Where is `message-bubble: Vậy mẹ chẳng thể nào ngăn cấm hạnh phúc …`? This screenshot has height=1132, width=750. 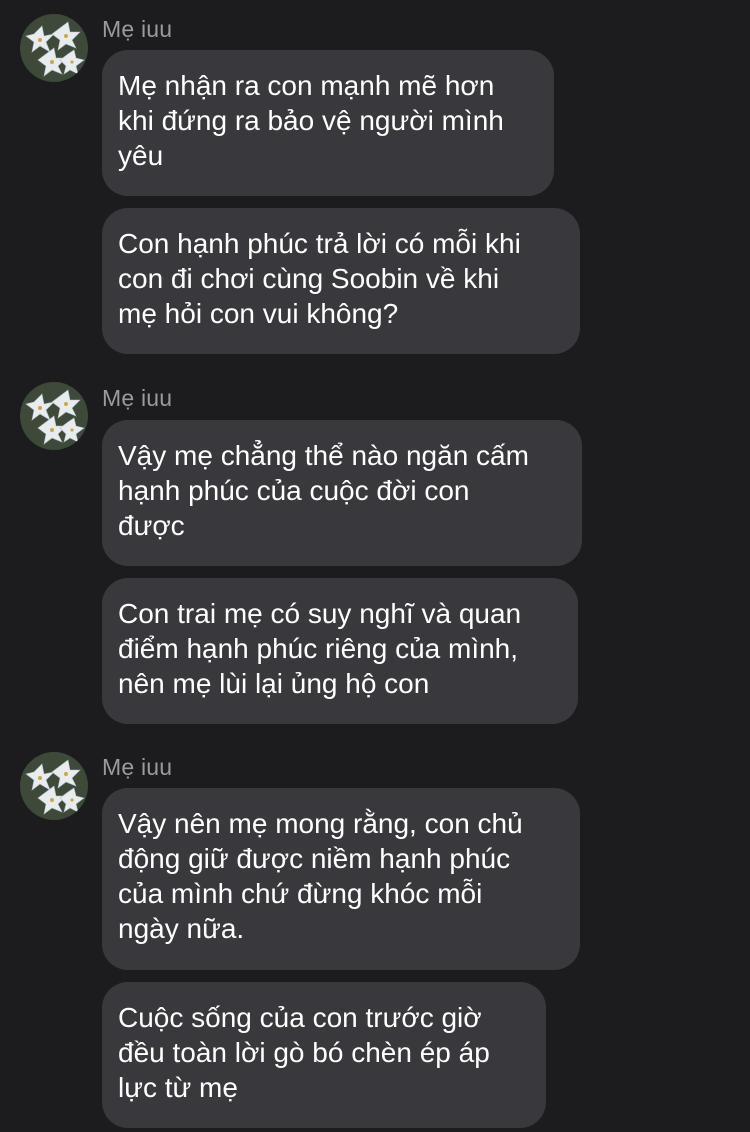
message-bubble: Vậy mẹ chẳng thể nào ngăn cấm hạnh phúc … is located at coordinates (342, 493).